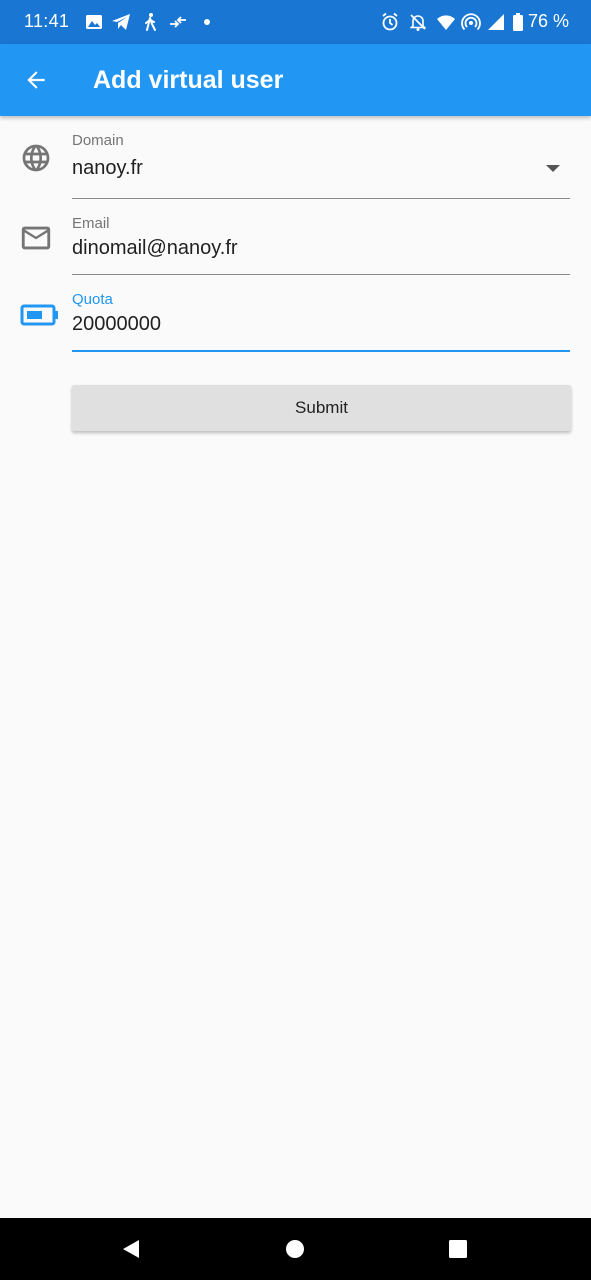  What do you see at coordinates (107, 168) in the screenshot?
I see `domain-value: nanoy.fr` at bounding box center [107, 168].